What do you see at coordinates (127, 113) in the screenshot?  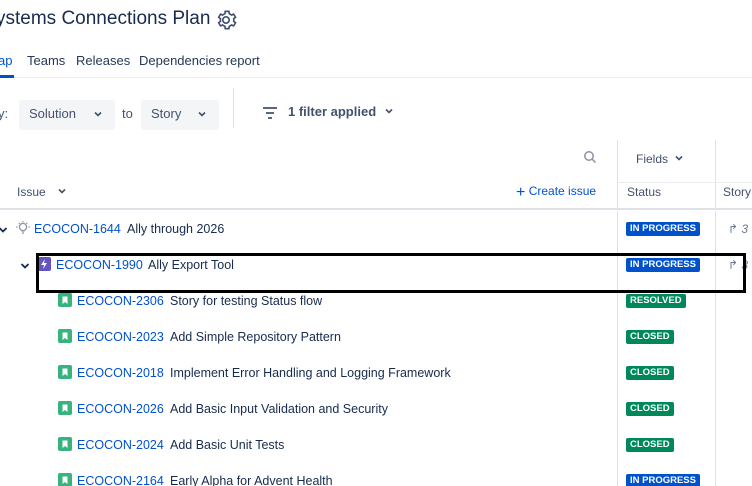 I see `to-label: to` at bounding box center [127, 113].